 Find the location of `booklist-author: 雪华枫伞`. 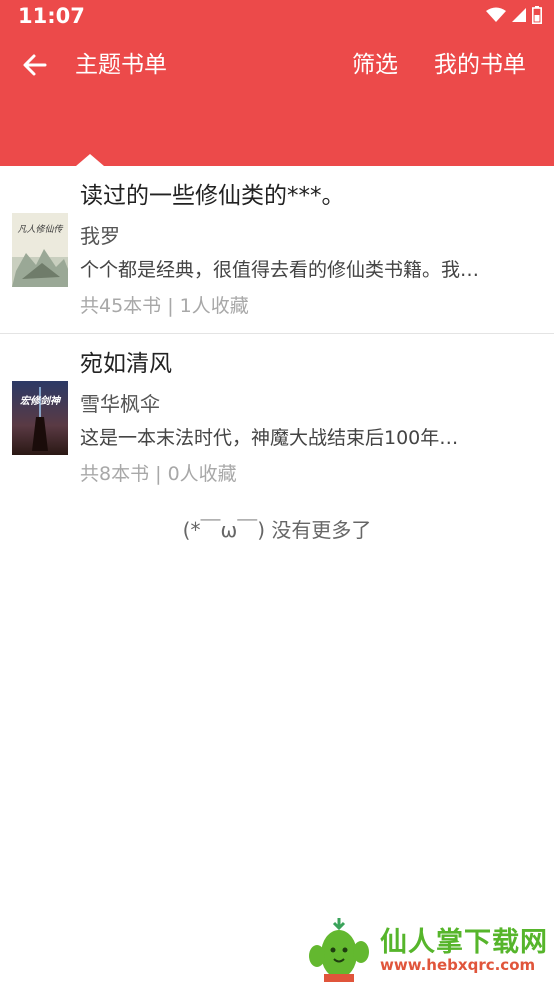

booklist-author: 雪华枫伞 is located at coordinates (120, 404).